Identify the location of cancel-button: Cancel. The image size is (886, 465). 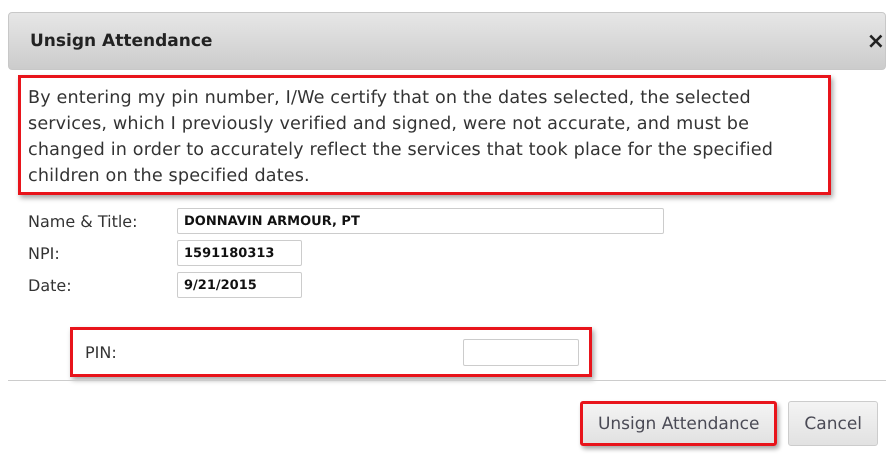
(833, 423).